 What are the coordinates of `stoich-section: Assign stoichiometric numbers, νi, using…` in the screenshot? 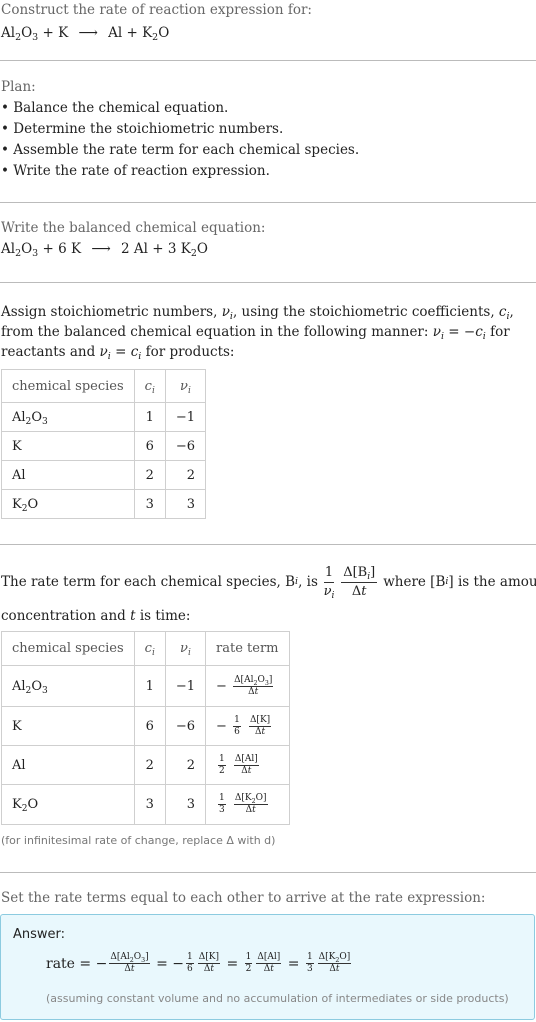 It's located at (263, 332).